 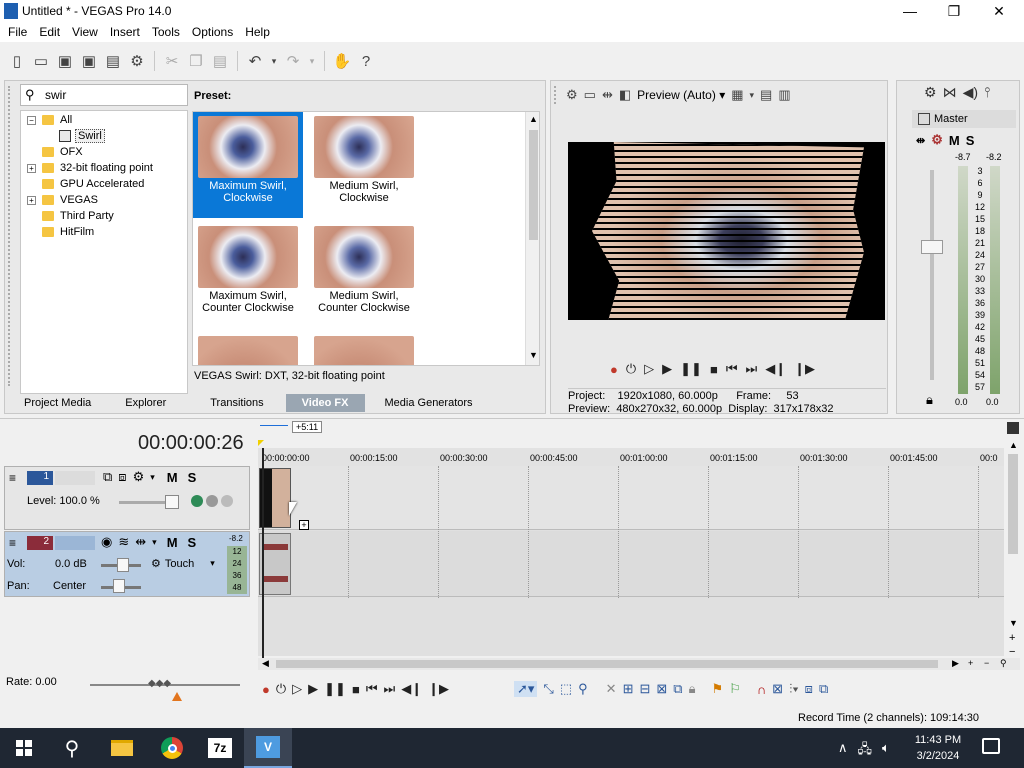 What do you see at coordinates (718, 689) in the screenshot?
I see `insert-marker-icon: ⚑` at bounding box center [718, 689].